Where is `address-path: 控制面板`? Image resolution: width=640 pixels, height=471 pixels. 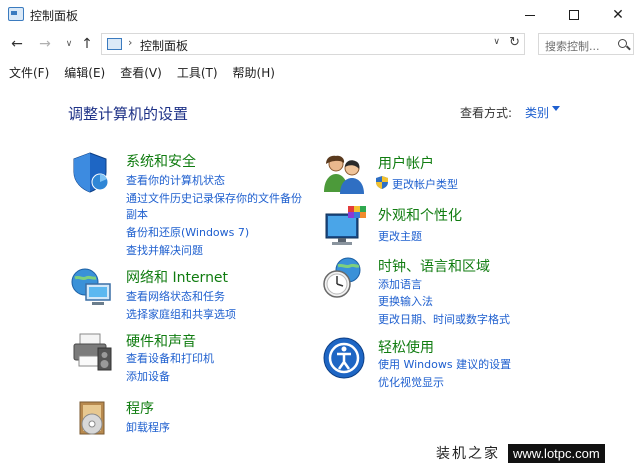 address-path: 控制面板 is located at coordinates (164, 45).